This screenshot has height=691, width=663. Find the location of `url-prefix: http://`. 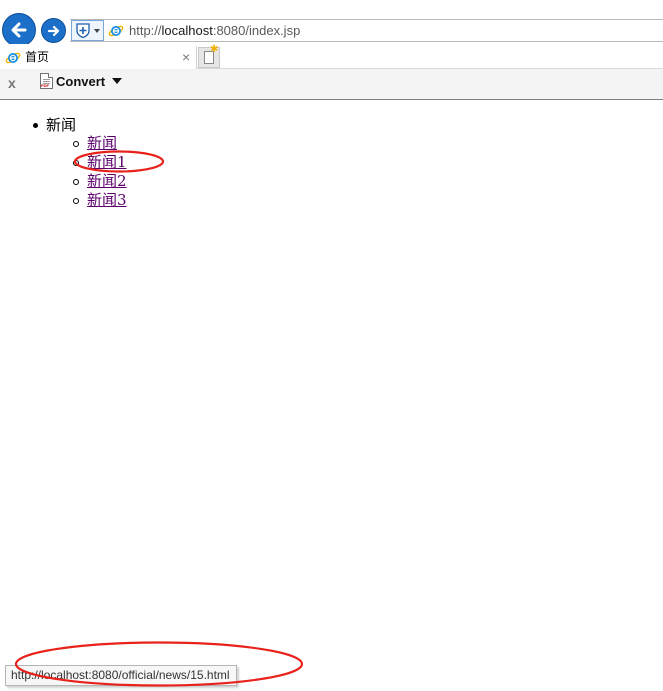

url-prefix: http:// is located at coordinates (145, 30).